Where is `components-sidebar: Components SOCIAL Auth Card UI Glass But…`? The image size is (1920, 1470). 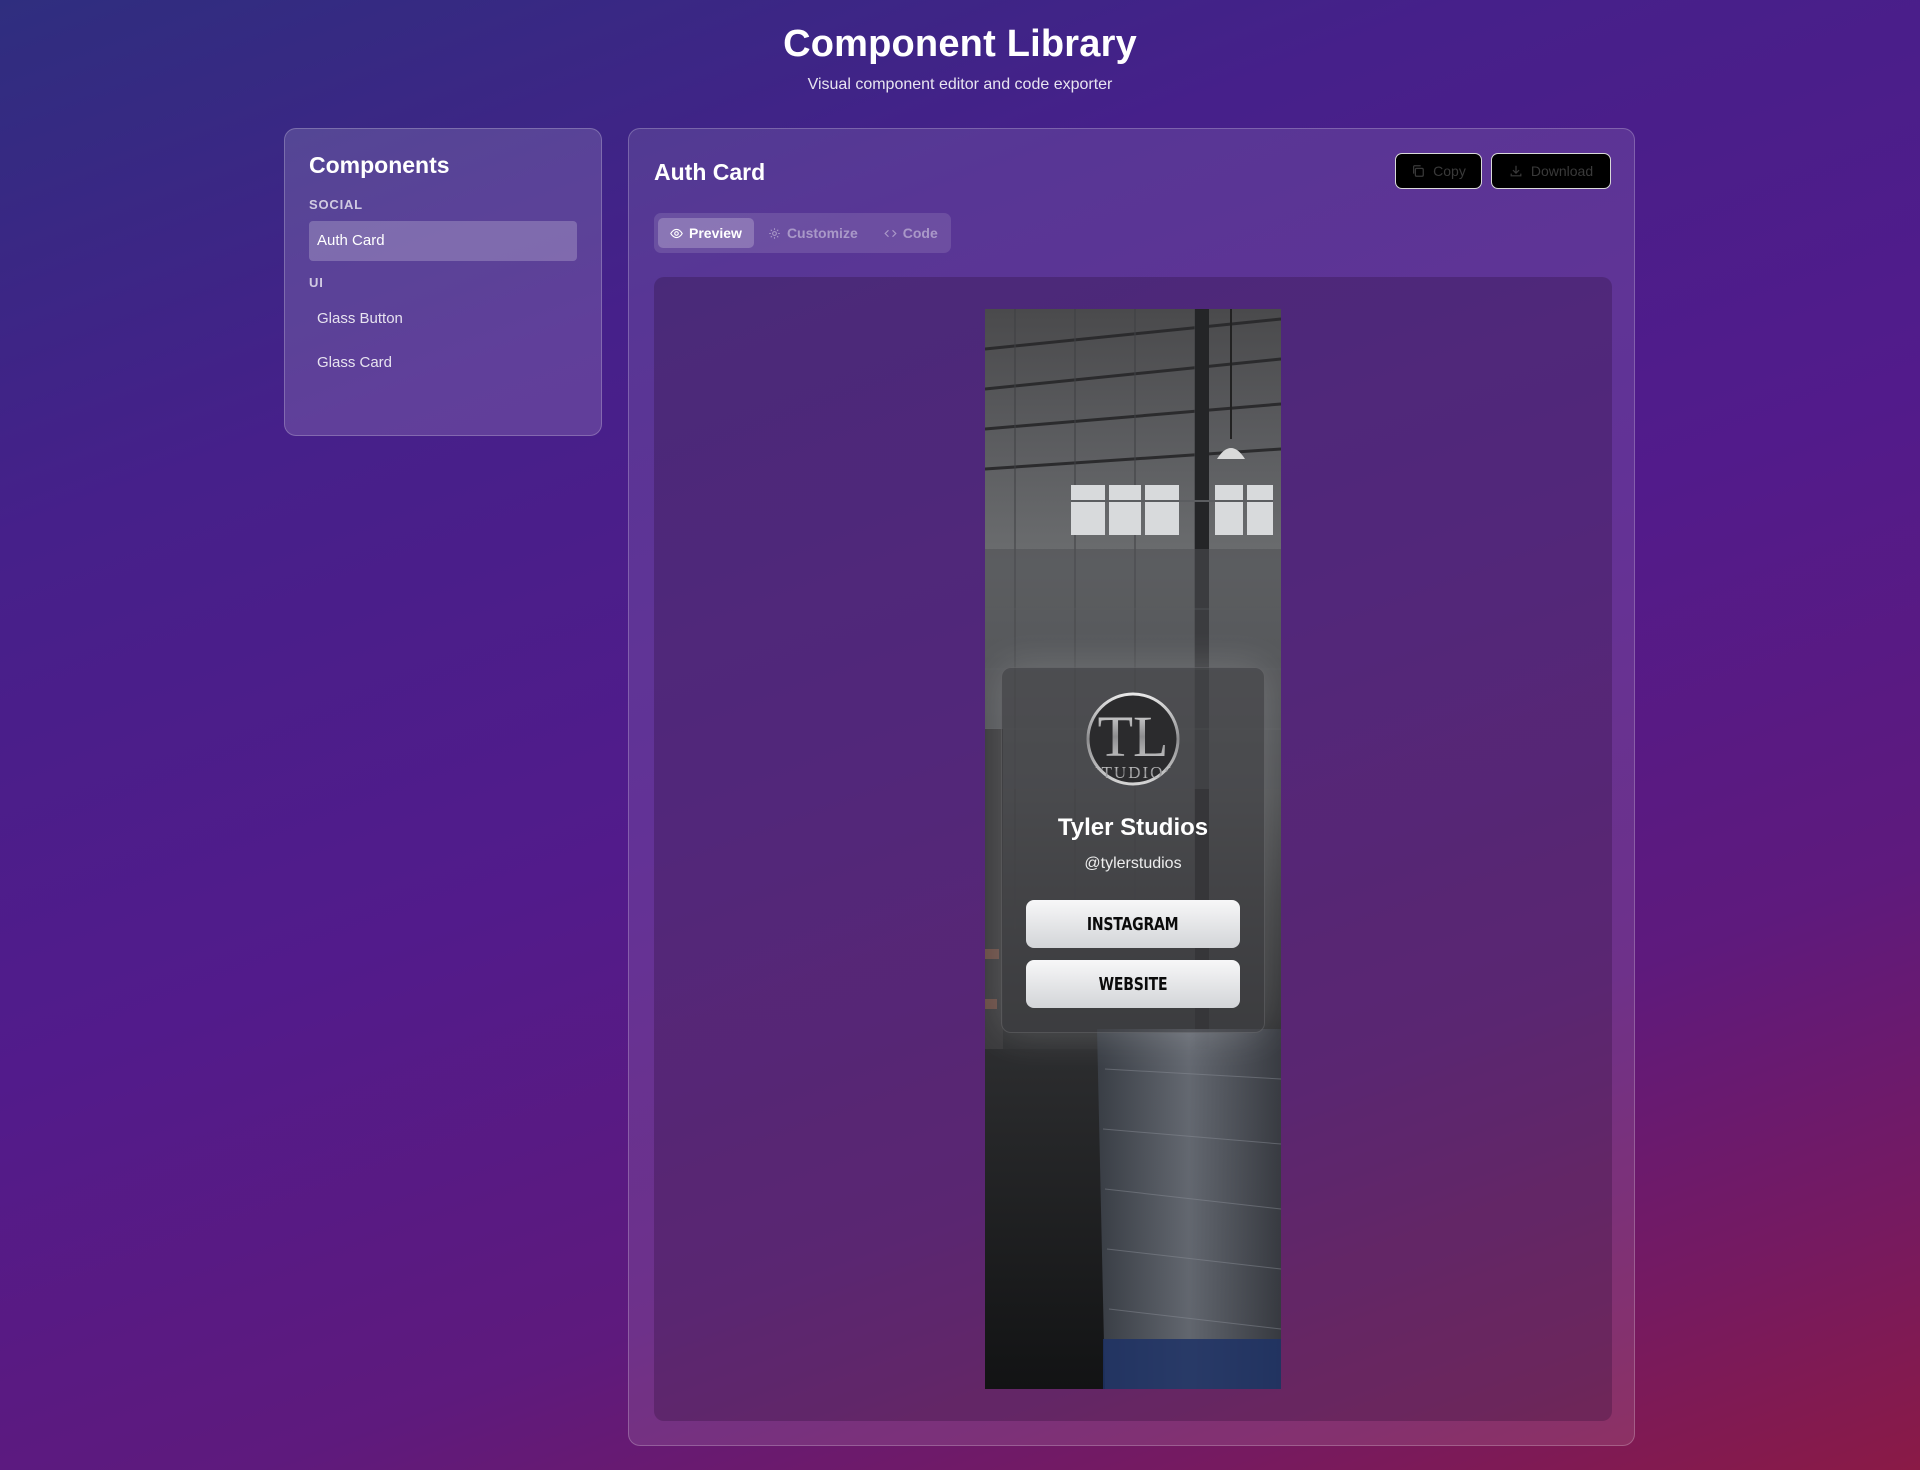 components-sidebar: Components SOCIAL Auth Card UI Glass But… is located at coordinates (443, 282).